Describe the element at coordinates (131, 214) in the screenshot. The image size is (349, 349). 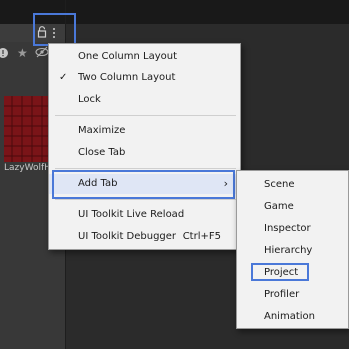
I see `menu-item-label: UI Toolkit Live Reload` at that location.